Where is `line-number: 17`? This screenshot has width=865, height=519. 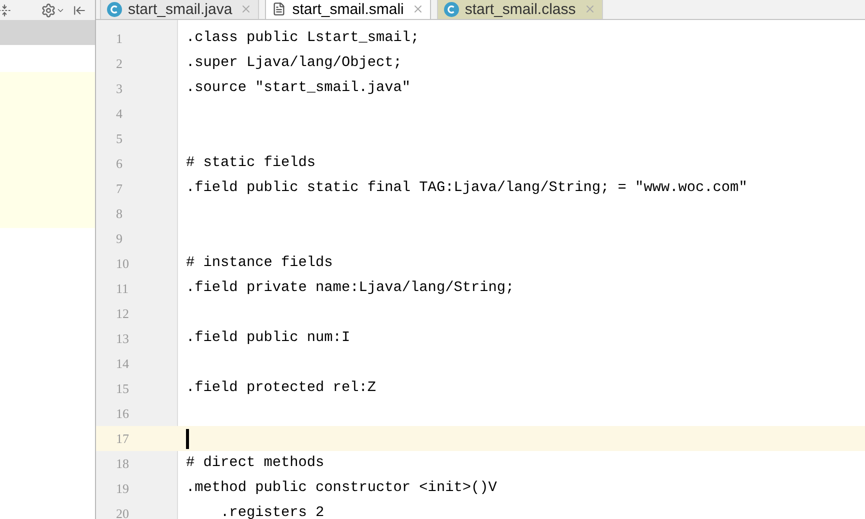
line-number: 17 is located at coordinates (122, 439).